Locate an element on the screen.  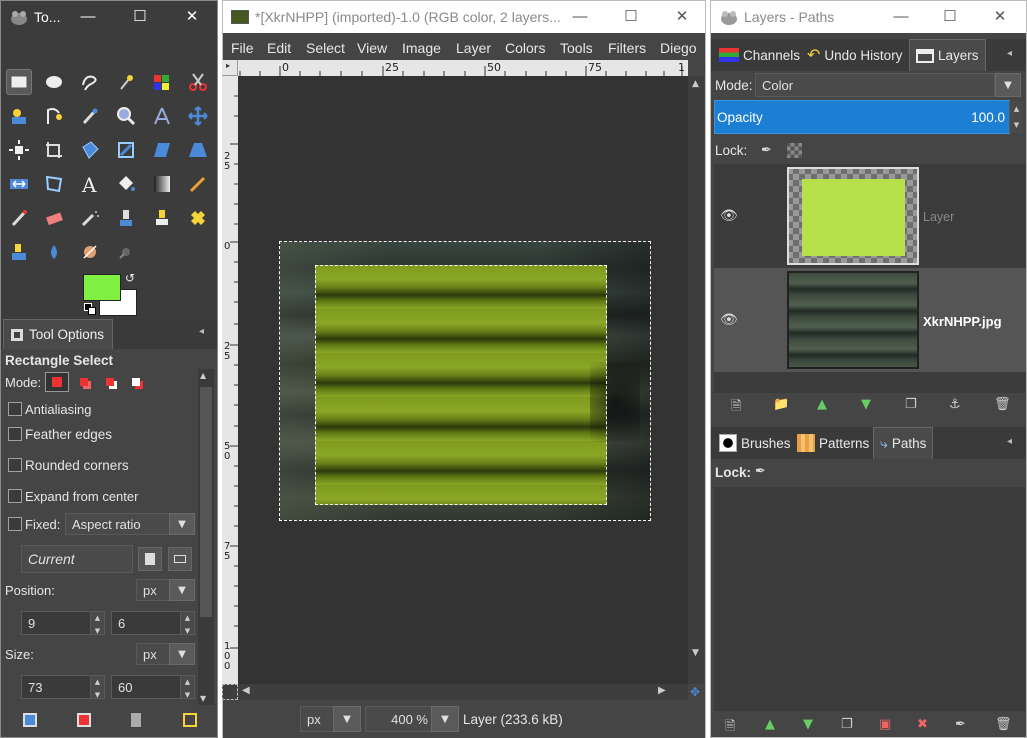
menu-tools: Tools is located at coordinates (576, 48).